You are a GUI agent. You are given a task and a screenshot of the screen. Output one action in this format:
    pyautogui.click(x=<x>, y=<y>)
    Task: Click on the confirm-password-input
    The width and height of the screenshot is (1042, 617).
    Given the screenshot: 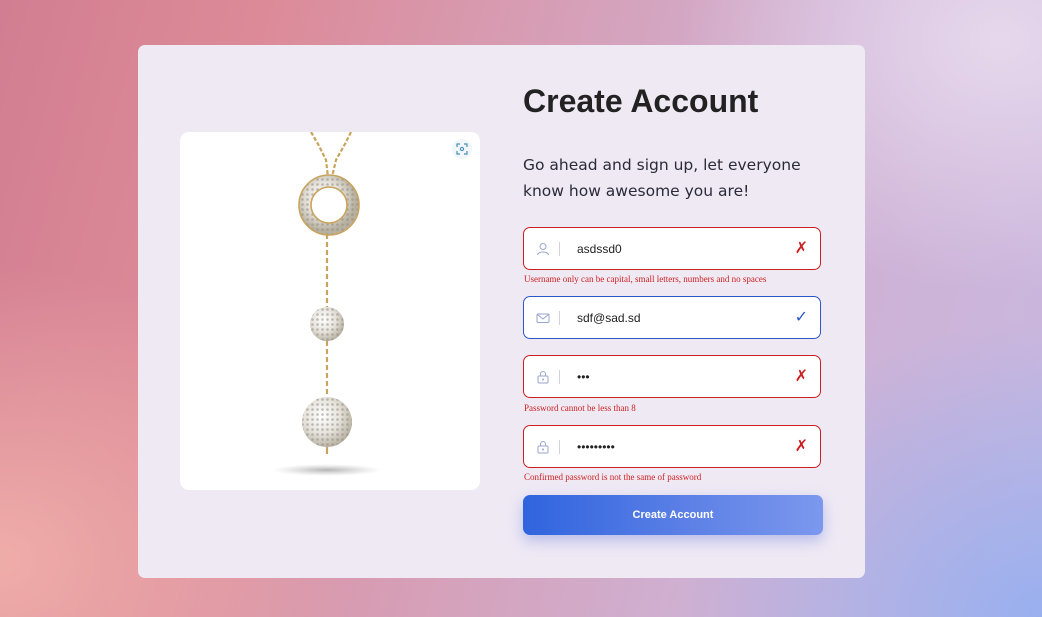 What is the action you would take?
    pyautogui.click(x=682, y=447)
    